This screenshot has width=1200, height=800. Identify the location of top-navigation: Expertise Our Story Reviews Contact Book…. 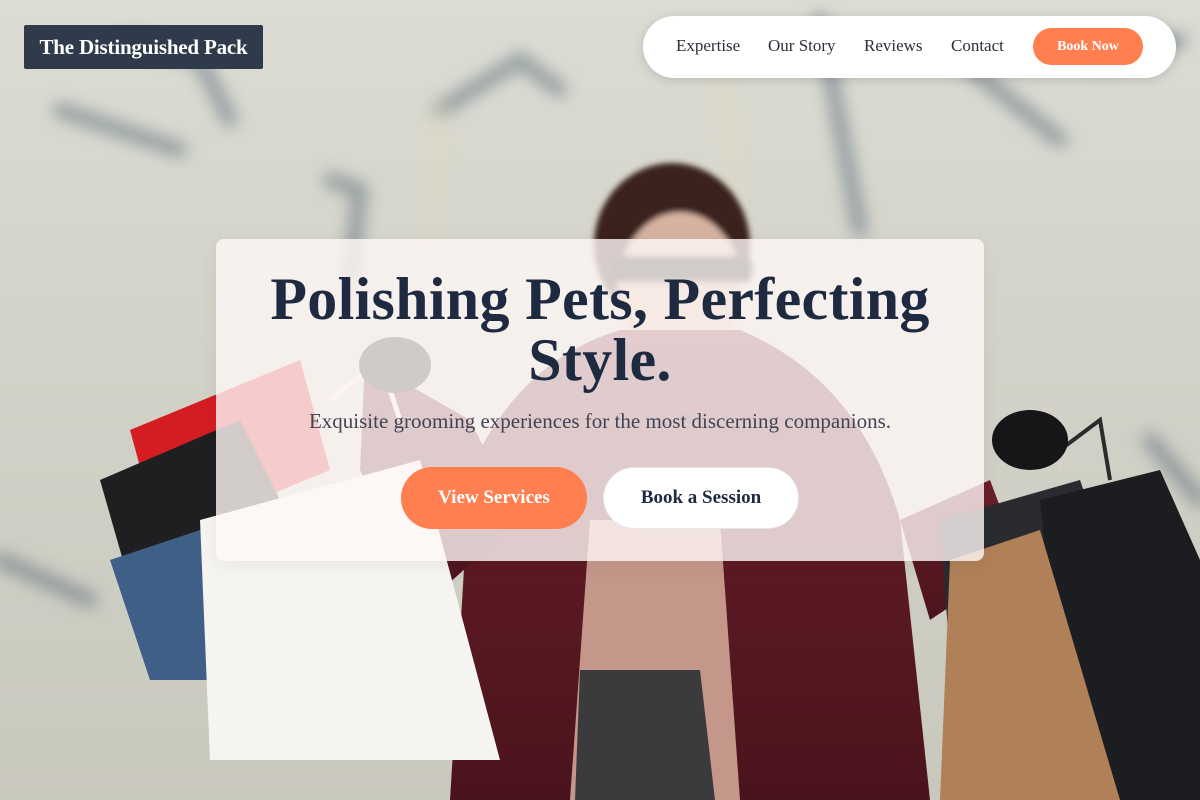
(909, 47).